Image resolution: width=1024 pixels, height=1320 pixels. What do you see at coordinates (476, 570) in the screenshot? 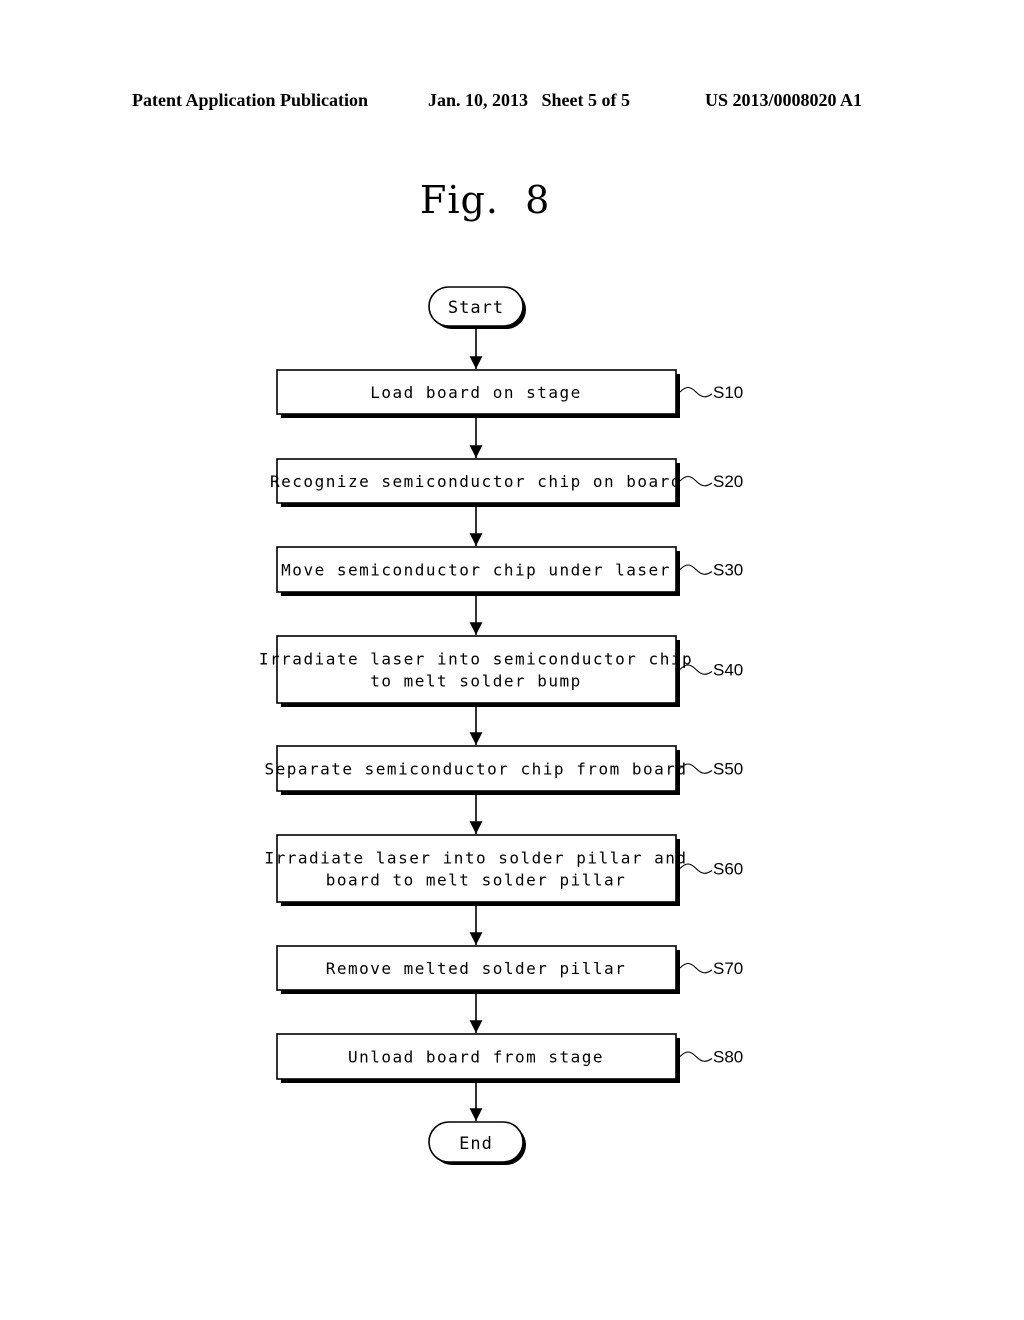
I see `step-text-line: Move semiconductor chip under laser` at bounding box center [476, 570].